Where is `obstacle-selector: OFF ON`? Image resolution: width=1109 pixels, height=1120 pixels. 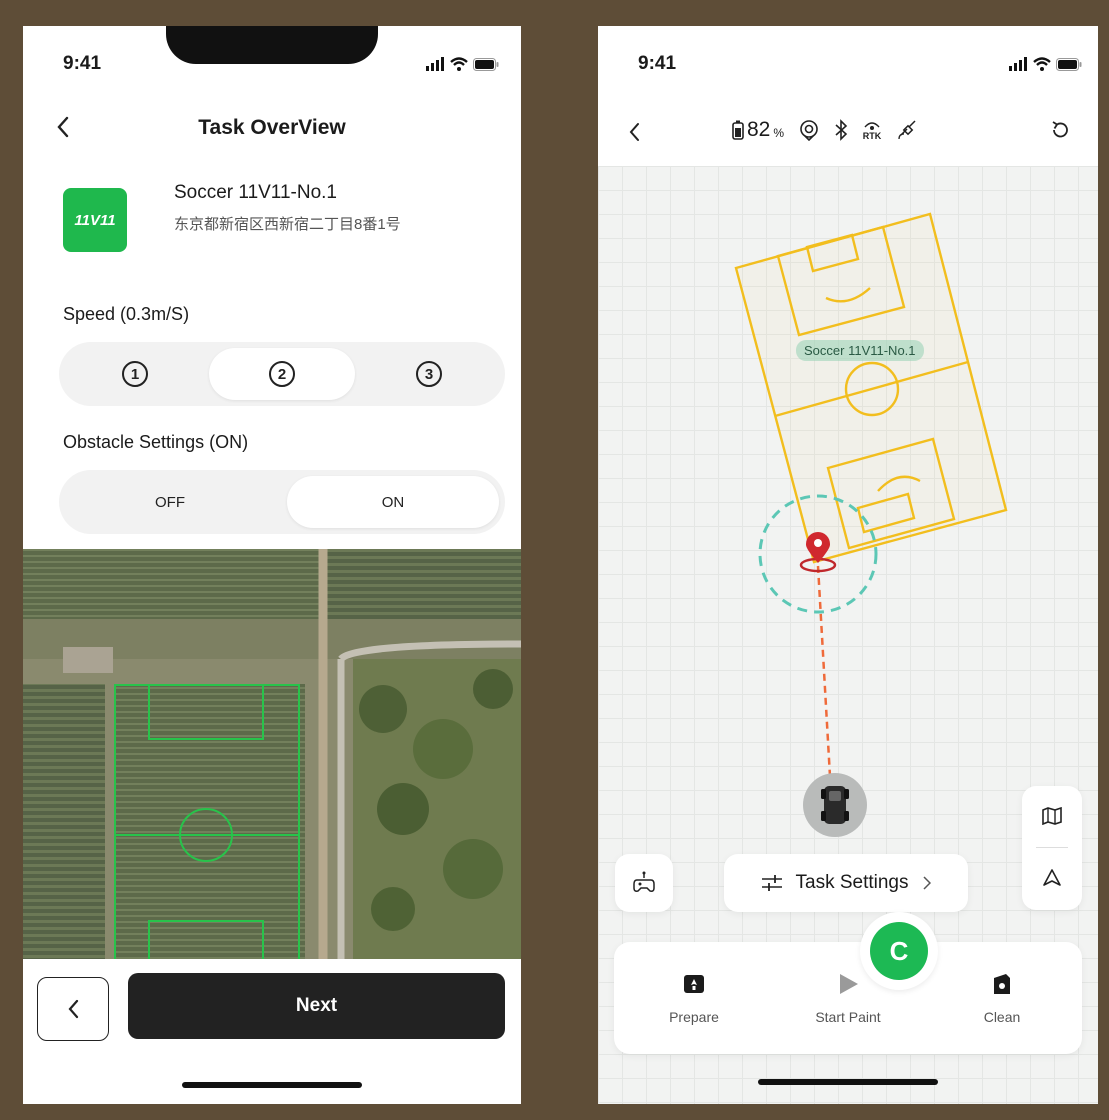 obstacle-selector: OFF ON is located at coordinates (282, 502).